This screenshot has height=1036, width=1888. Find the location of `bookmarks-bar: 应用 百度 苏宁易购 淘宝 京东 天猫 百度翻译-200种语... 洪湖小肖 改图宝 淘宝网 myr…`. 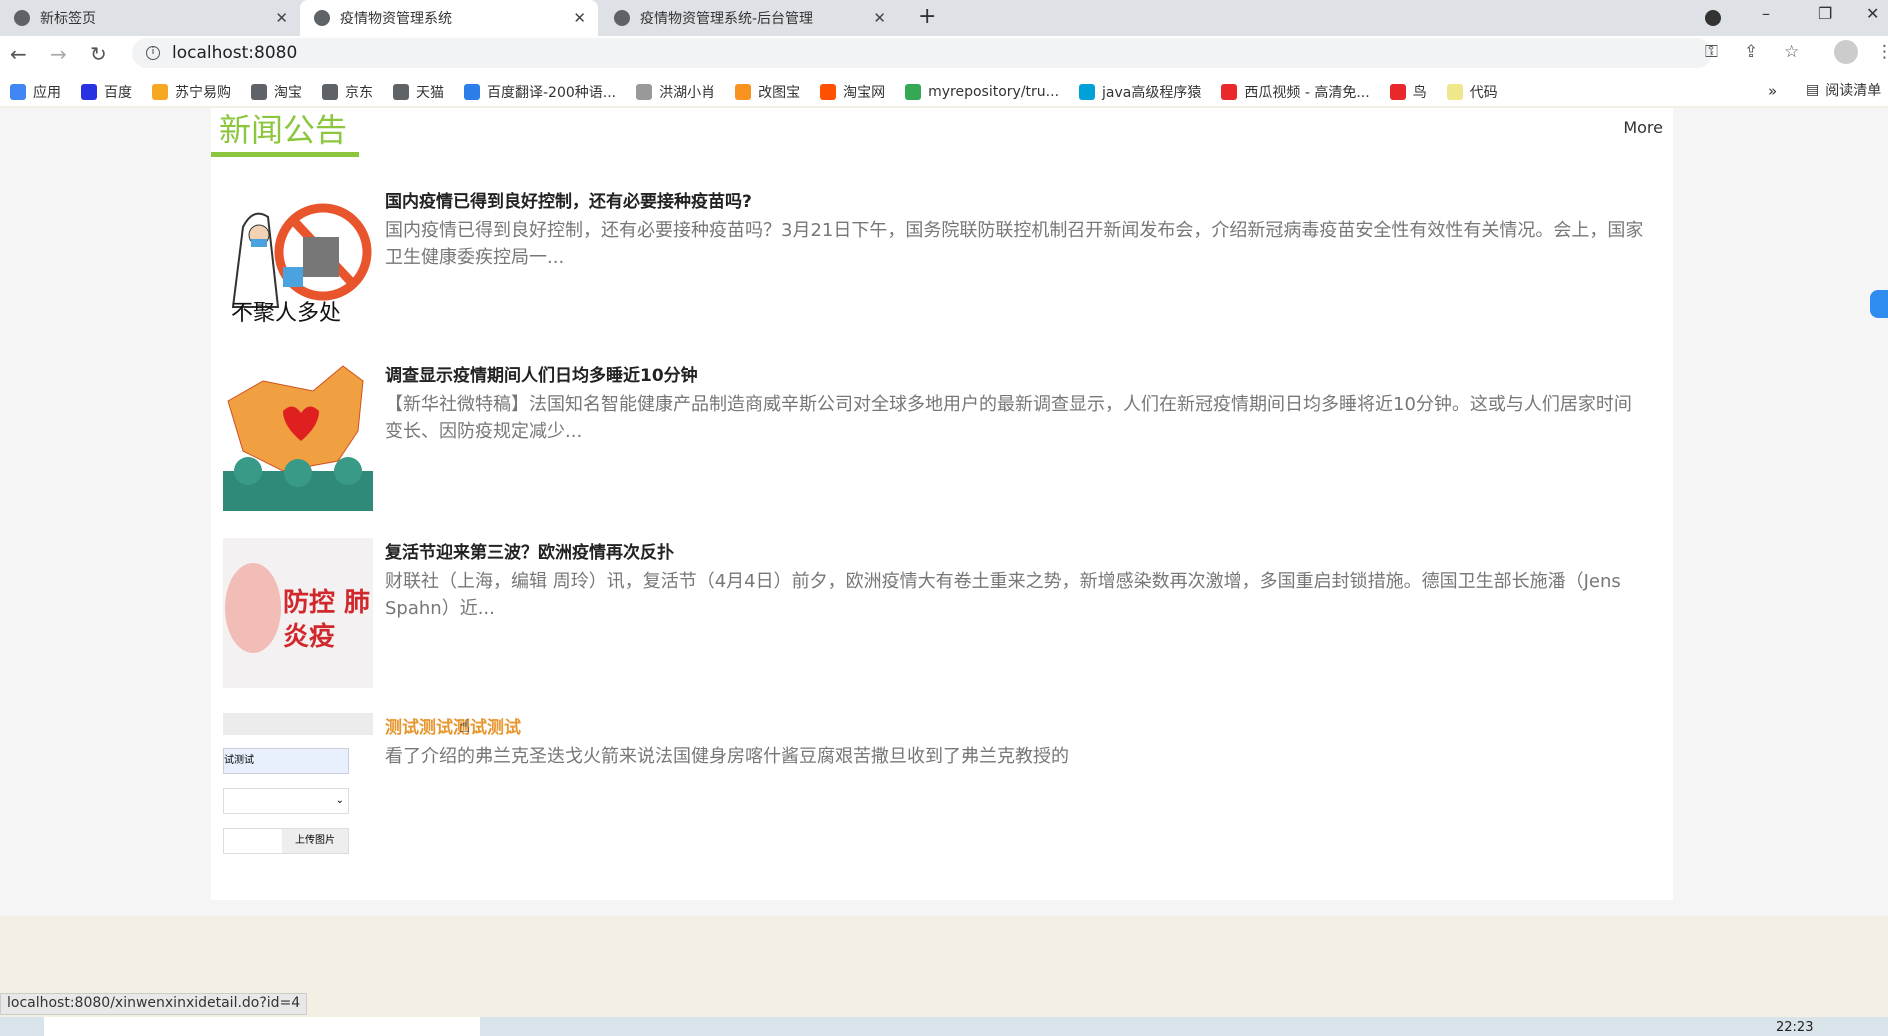

bookmarks-bar: 应用 百度 苏宁易购 淘宝 京东 天猫 百度翻译-200种语... 洪湖小肖 改图宝 淘宝网 myr… is located at coordinates (764, 92).